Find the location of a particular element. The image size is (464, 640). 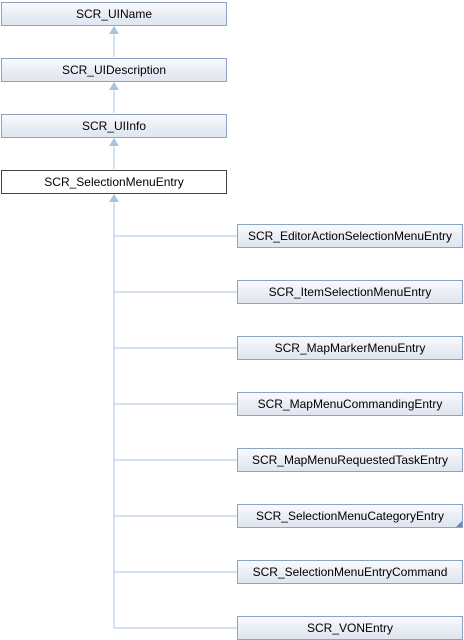

class-node-child: SCR_VONEntry is located at coordinates (350, 628).